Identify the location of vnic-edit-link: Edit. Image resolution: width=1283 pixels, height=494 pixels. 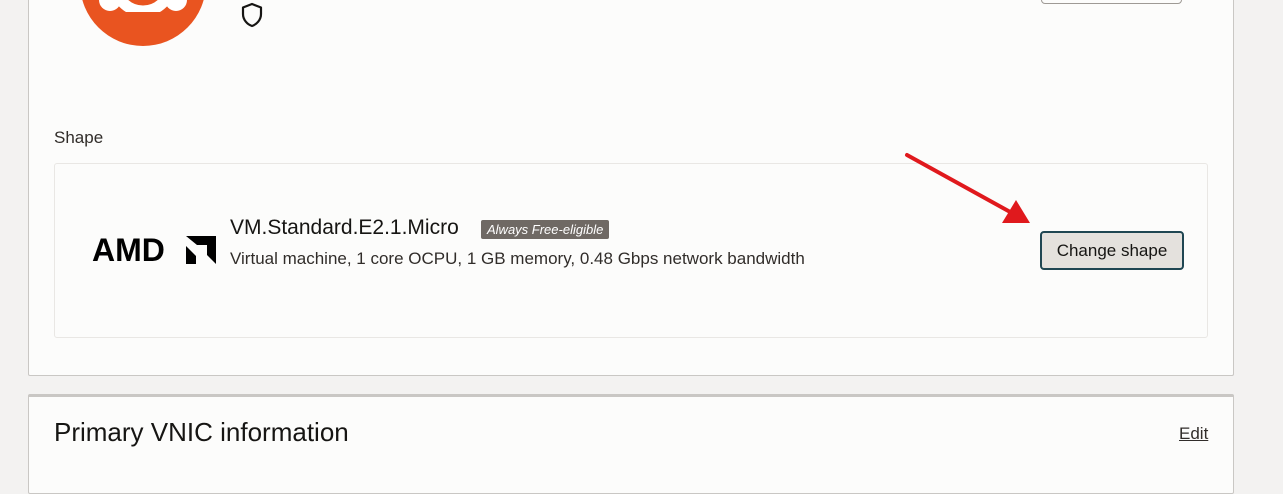
(1193, 434).